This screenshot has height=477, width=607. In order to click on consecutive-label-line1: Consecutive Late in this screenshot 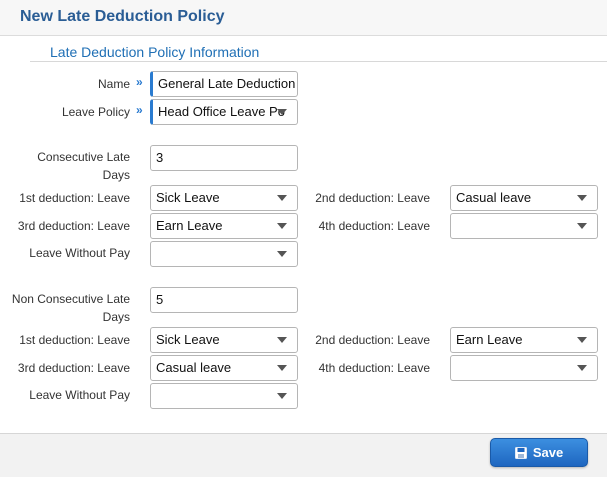, I will do `click(83, 157)`.